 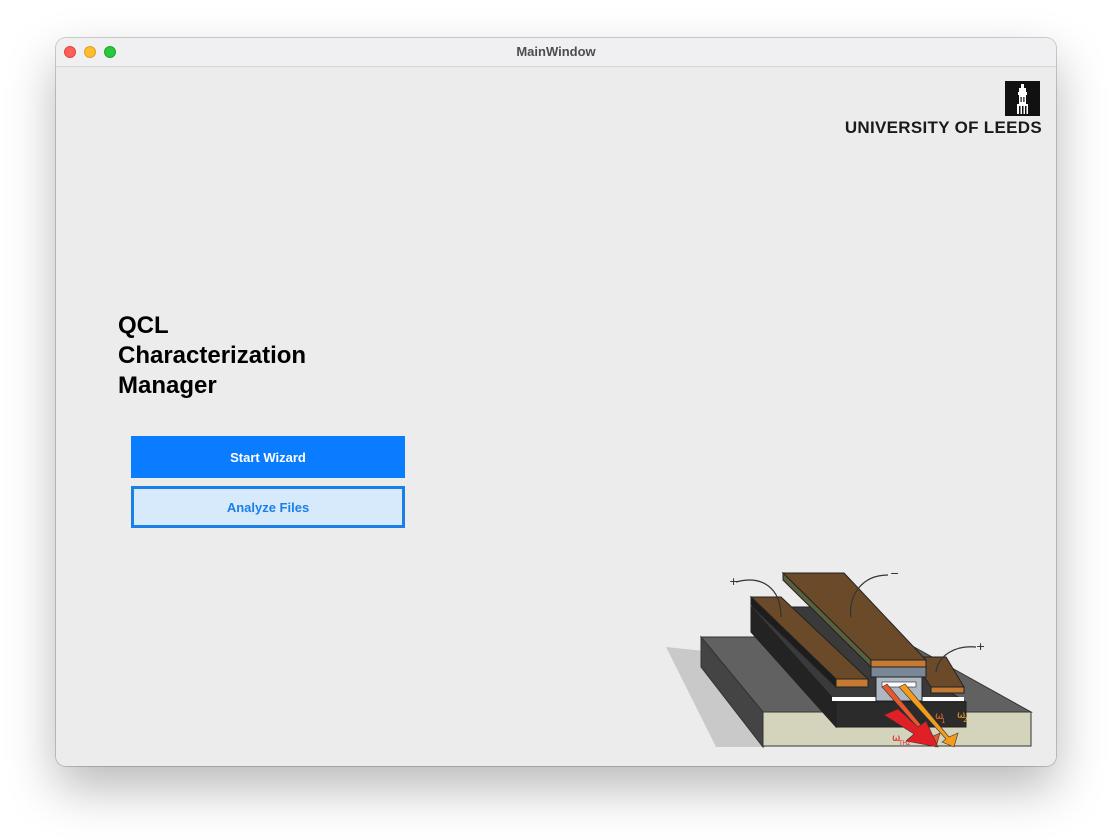 I want to click on university-logo: UNIVERSITY OF LEEDS, so click(x=943, y=110).